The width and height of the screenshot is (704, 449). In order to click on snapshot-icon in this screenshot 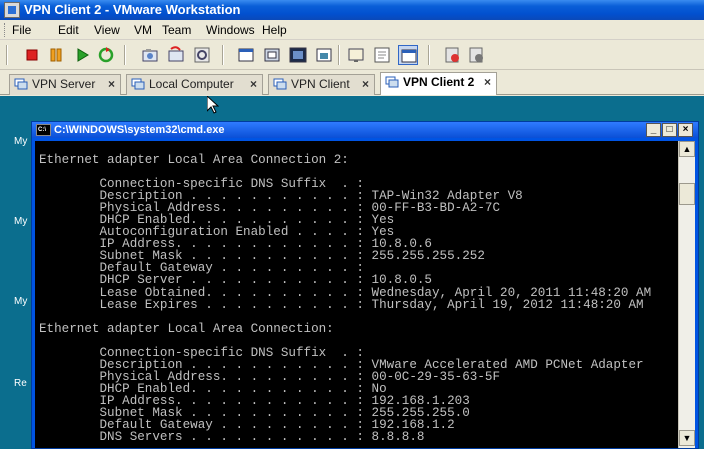, I will do `click(150, 55)`.